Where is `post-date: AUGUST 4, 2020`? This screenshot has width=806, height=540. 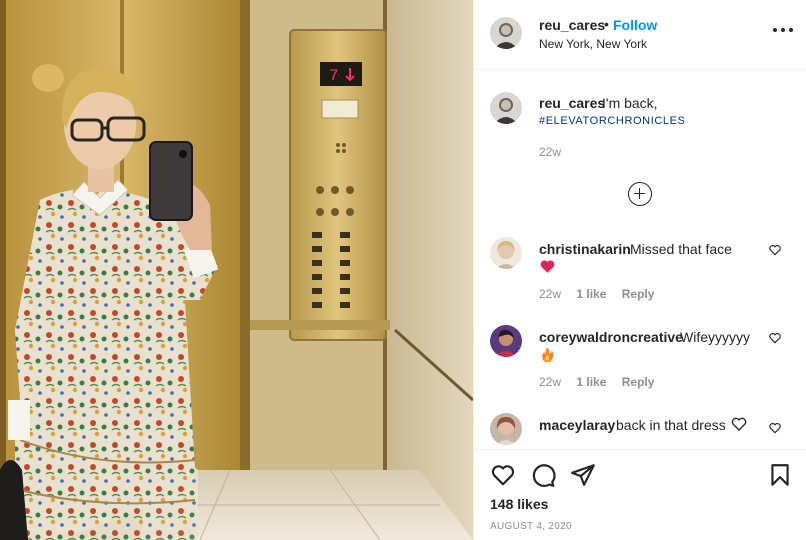 post-date: AUGUST 4, 2020 is located at coordinates (531, 526).